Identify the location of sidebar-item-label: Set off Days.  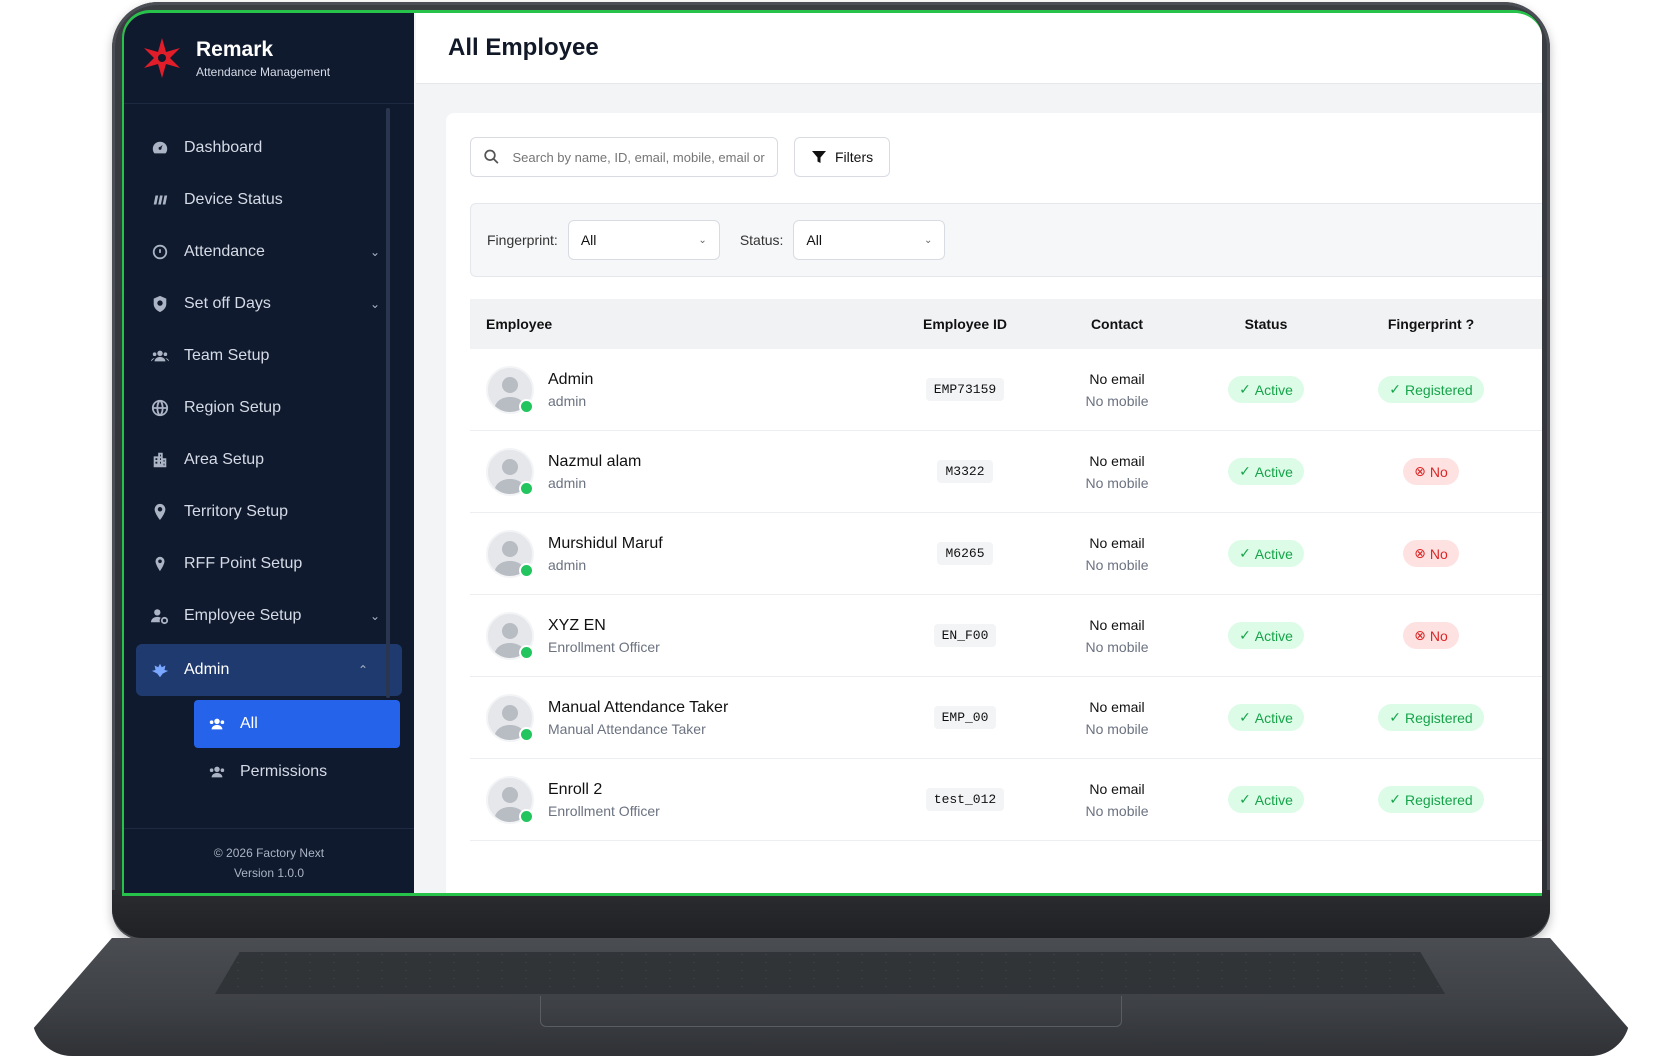
(227, 303).